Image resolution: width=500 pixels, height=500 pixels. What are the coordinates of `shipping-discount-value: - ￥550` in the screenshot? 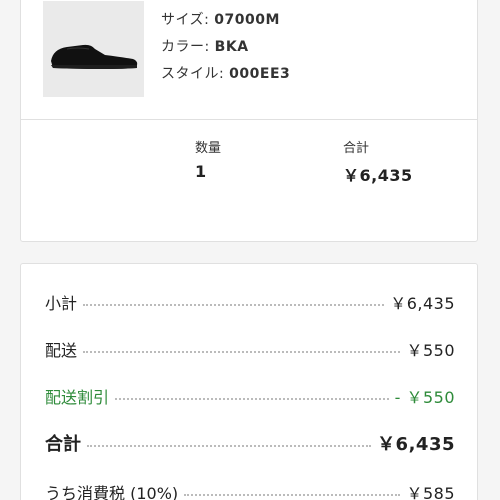 It's located at (424, 397).